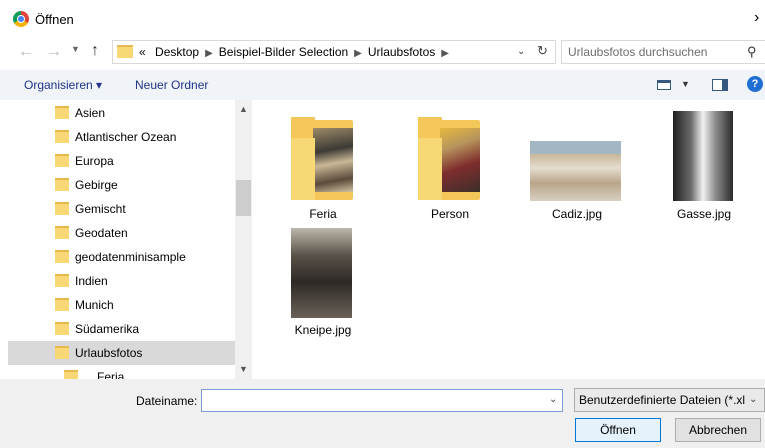 Image resolution: width=765 pixels, height=448 pixels. Describe the element at coordinates (283, 52) in the screenshot. I see `breadcrumb-item-selection: Beispiel-Bilder Selection` at that location.